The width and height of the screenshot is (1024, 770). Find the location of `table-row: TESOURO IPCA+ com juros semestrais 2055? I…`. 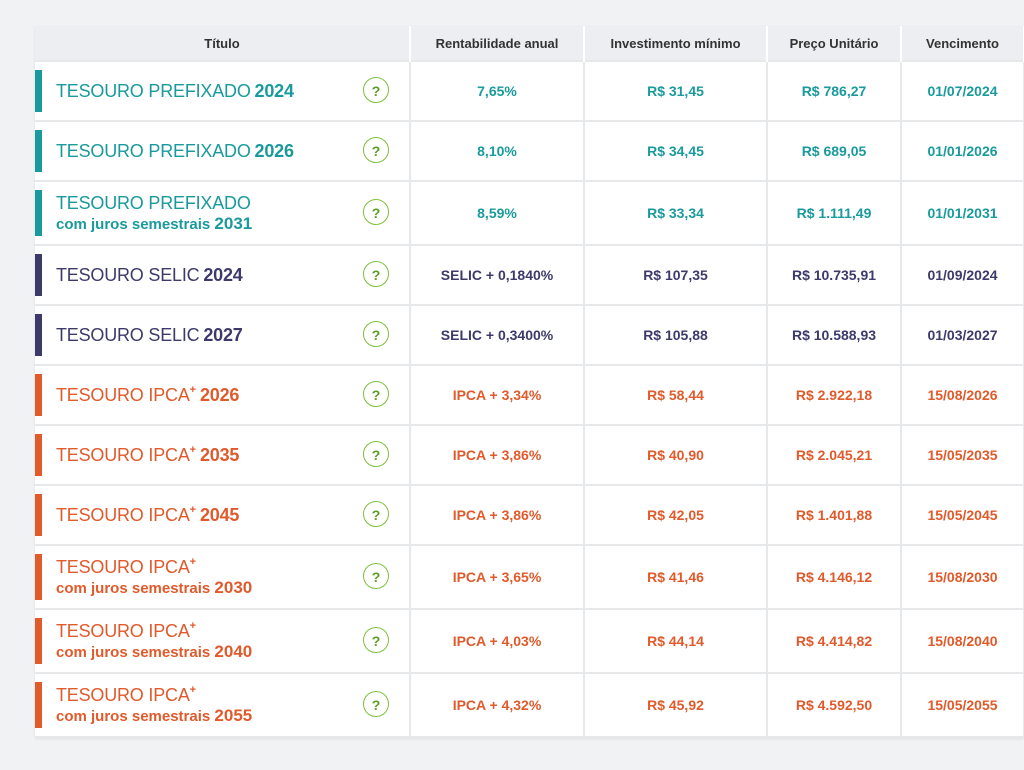

table-row: TESOURO IPCA+ com juros semestrais 2055? I… is located at coordinates (529, 705).